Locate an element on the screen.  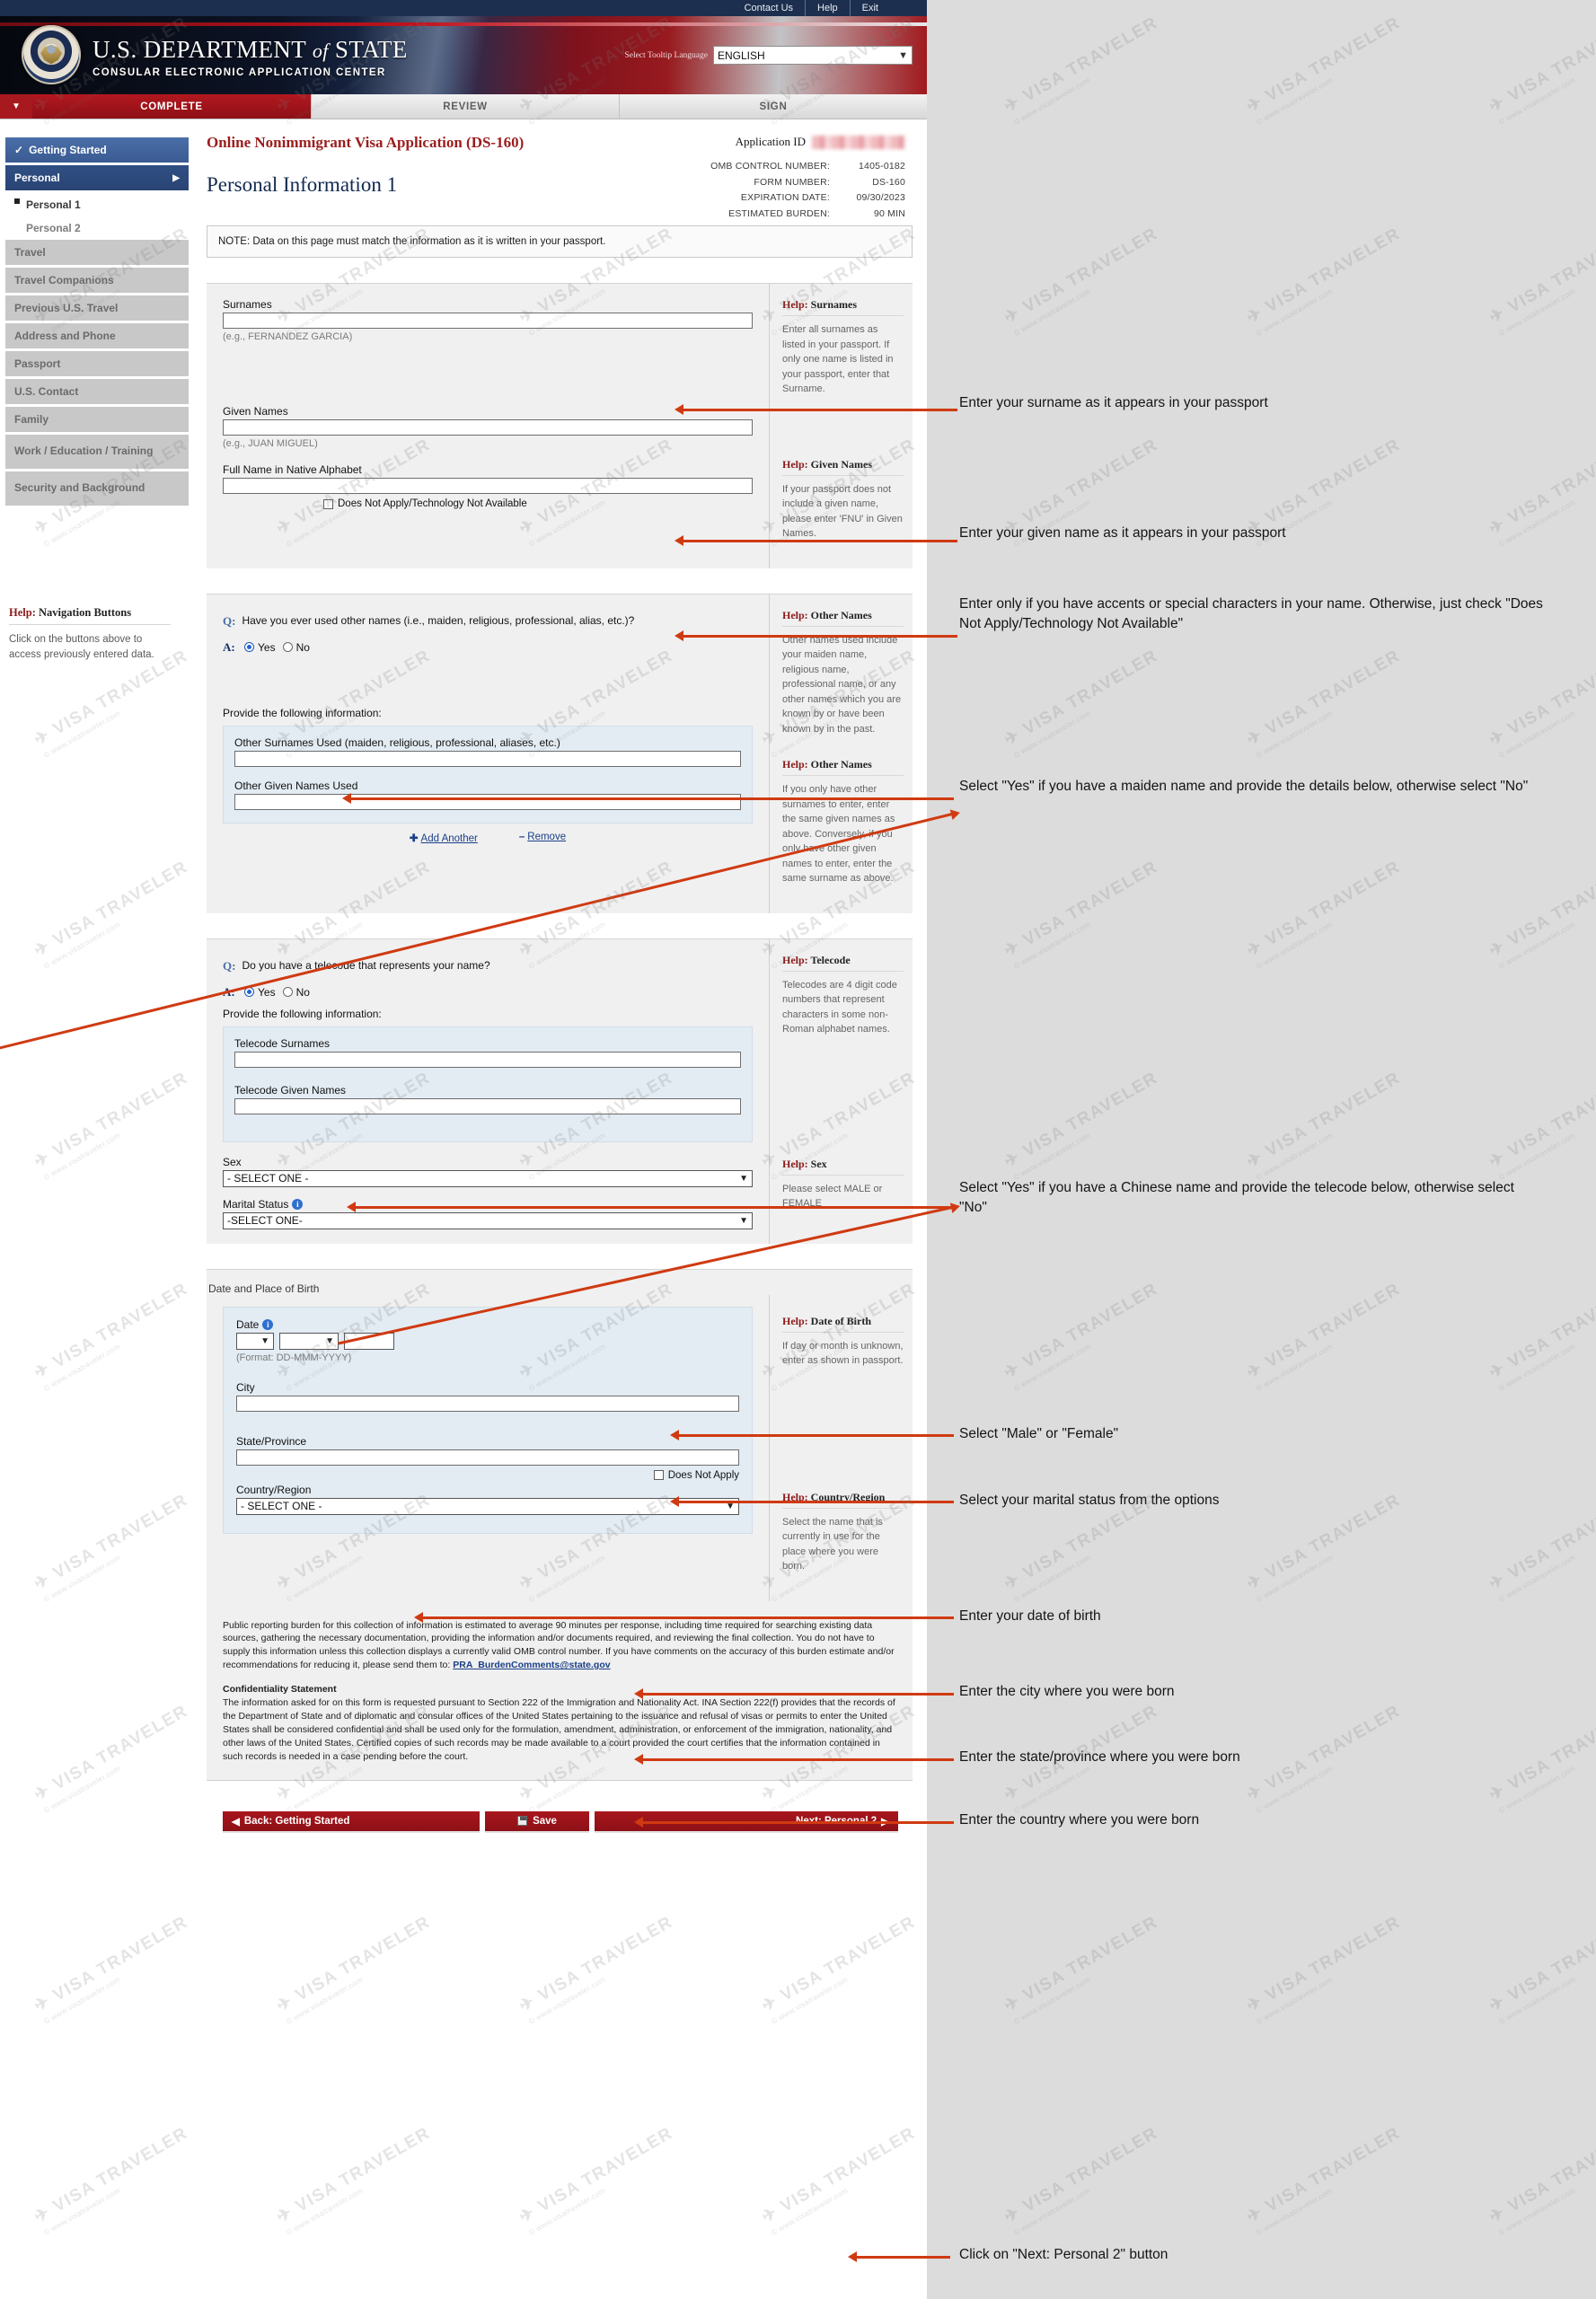
utility-bar: Contact Us Help Exit is located at coordinates (463, 8).